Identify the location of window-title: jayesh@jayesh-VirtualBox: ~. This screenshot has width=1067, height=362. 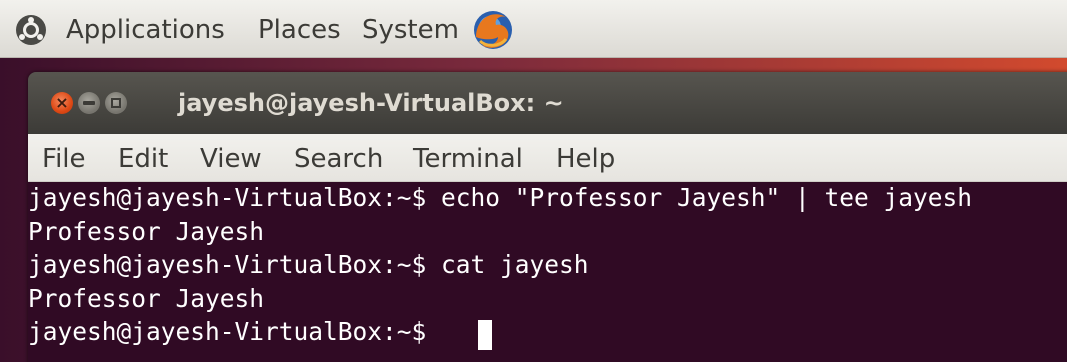
(371, 103).